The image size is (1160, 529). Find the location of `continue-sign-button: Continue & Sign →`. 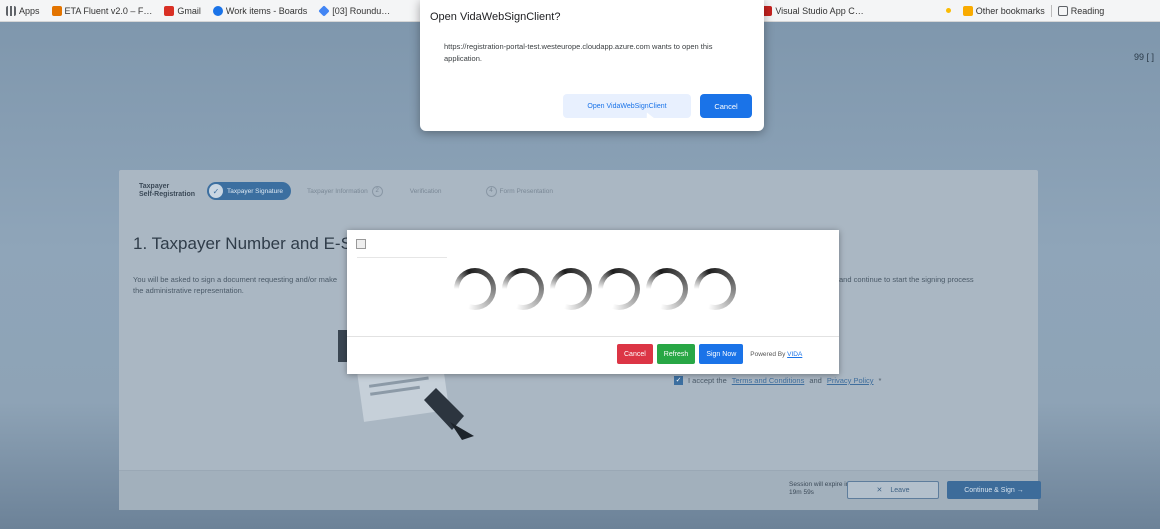

continue-sign-button: Continue & Sign → is located at coordinates (994, 490).